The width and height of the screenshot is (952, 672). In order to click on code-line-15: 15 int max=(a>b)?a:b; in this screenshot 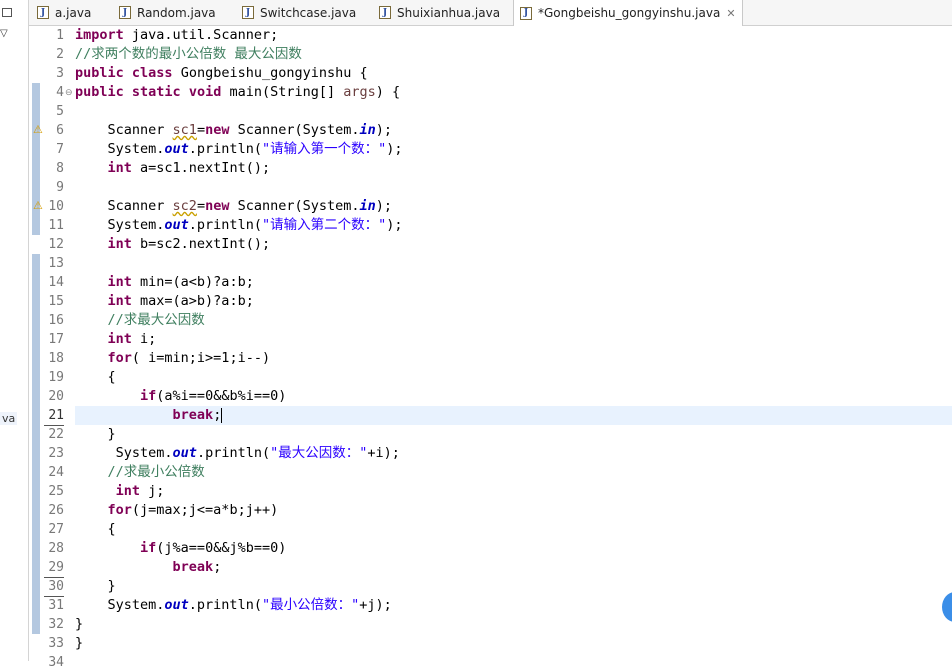, I will do `click(490, 301)`.